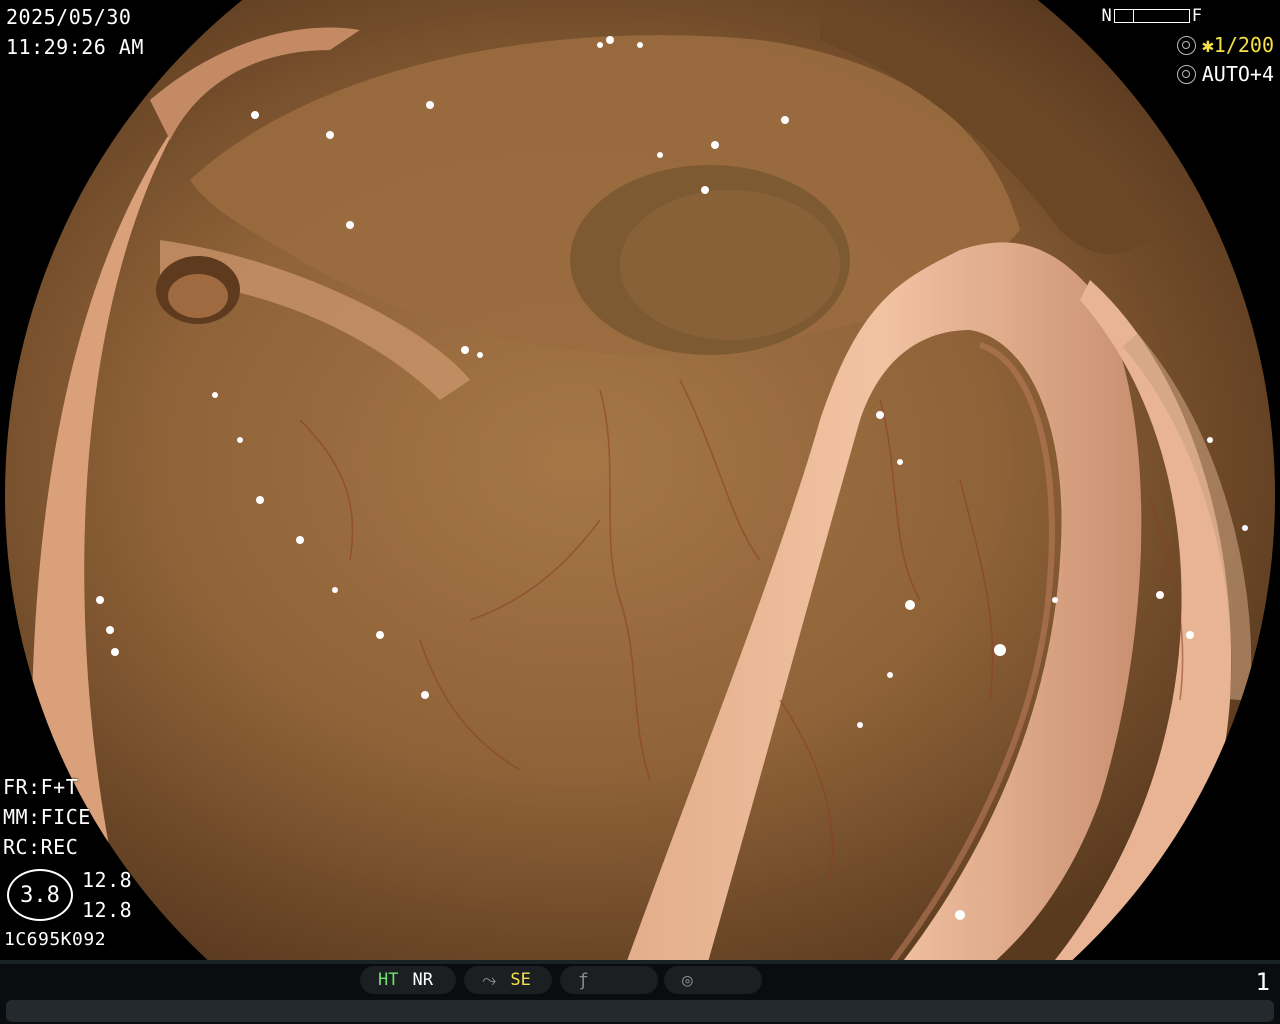 This screenshot has height=1024, width=1280. I want to click on color-icon: ƒ, so click(583, 980).